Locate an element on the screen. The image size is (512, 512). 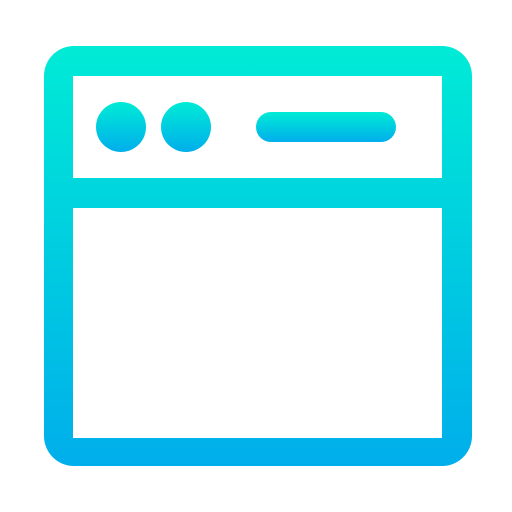
control-dot-right is located at coordinates (186, 127).